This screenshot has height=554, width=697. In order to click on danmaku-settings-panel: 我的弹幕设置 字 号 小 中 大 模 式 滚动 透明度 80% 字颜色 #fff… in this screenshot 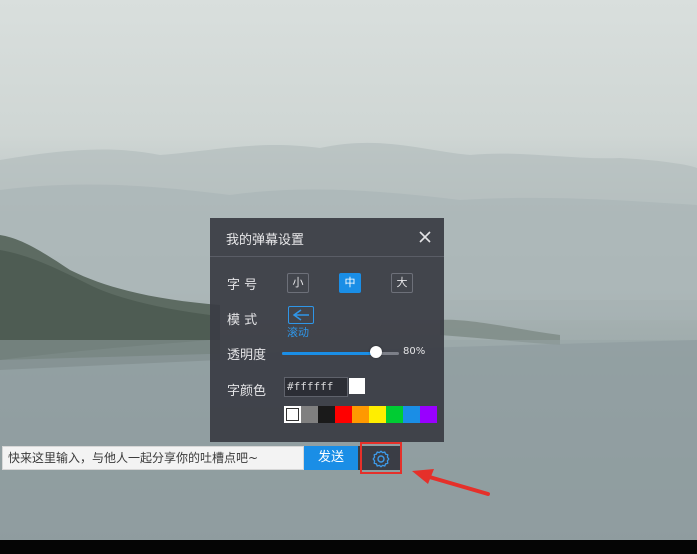, I will do `click(327, 330)`.